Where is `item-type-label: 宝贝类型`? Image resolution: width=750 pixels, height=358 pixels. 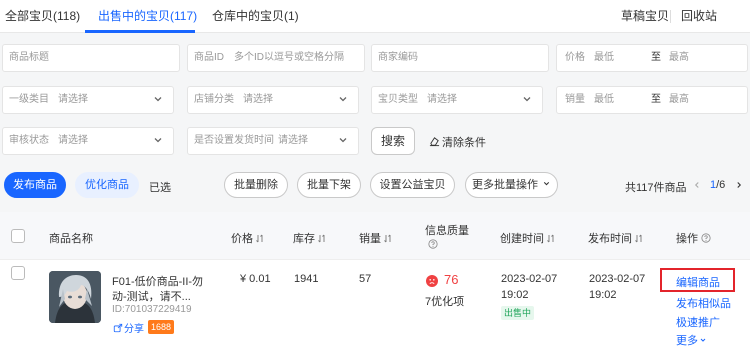 item-type-label: 宝贝类型 is located at coordinates (398, 99).